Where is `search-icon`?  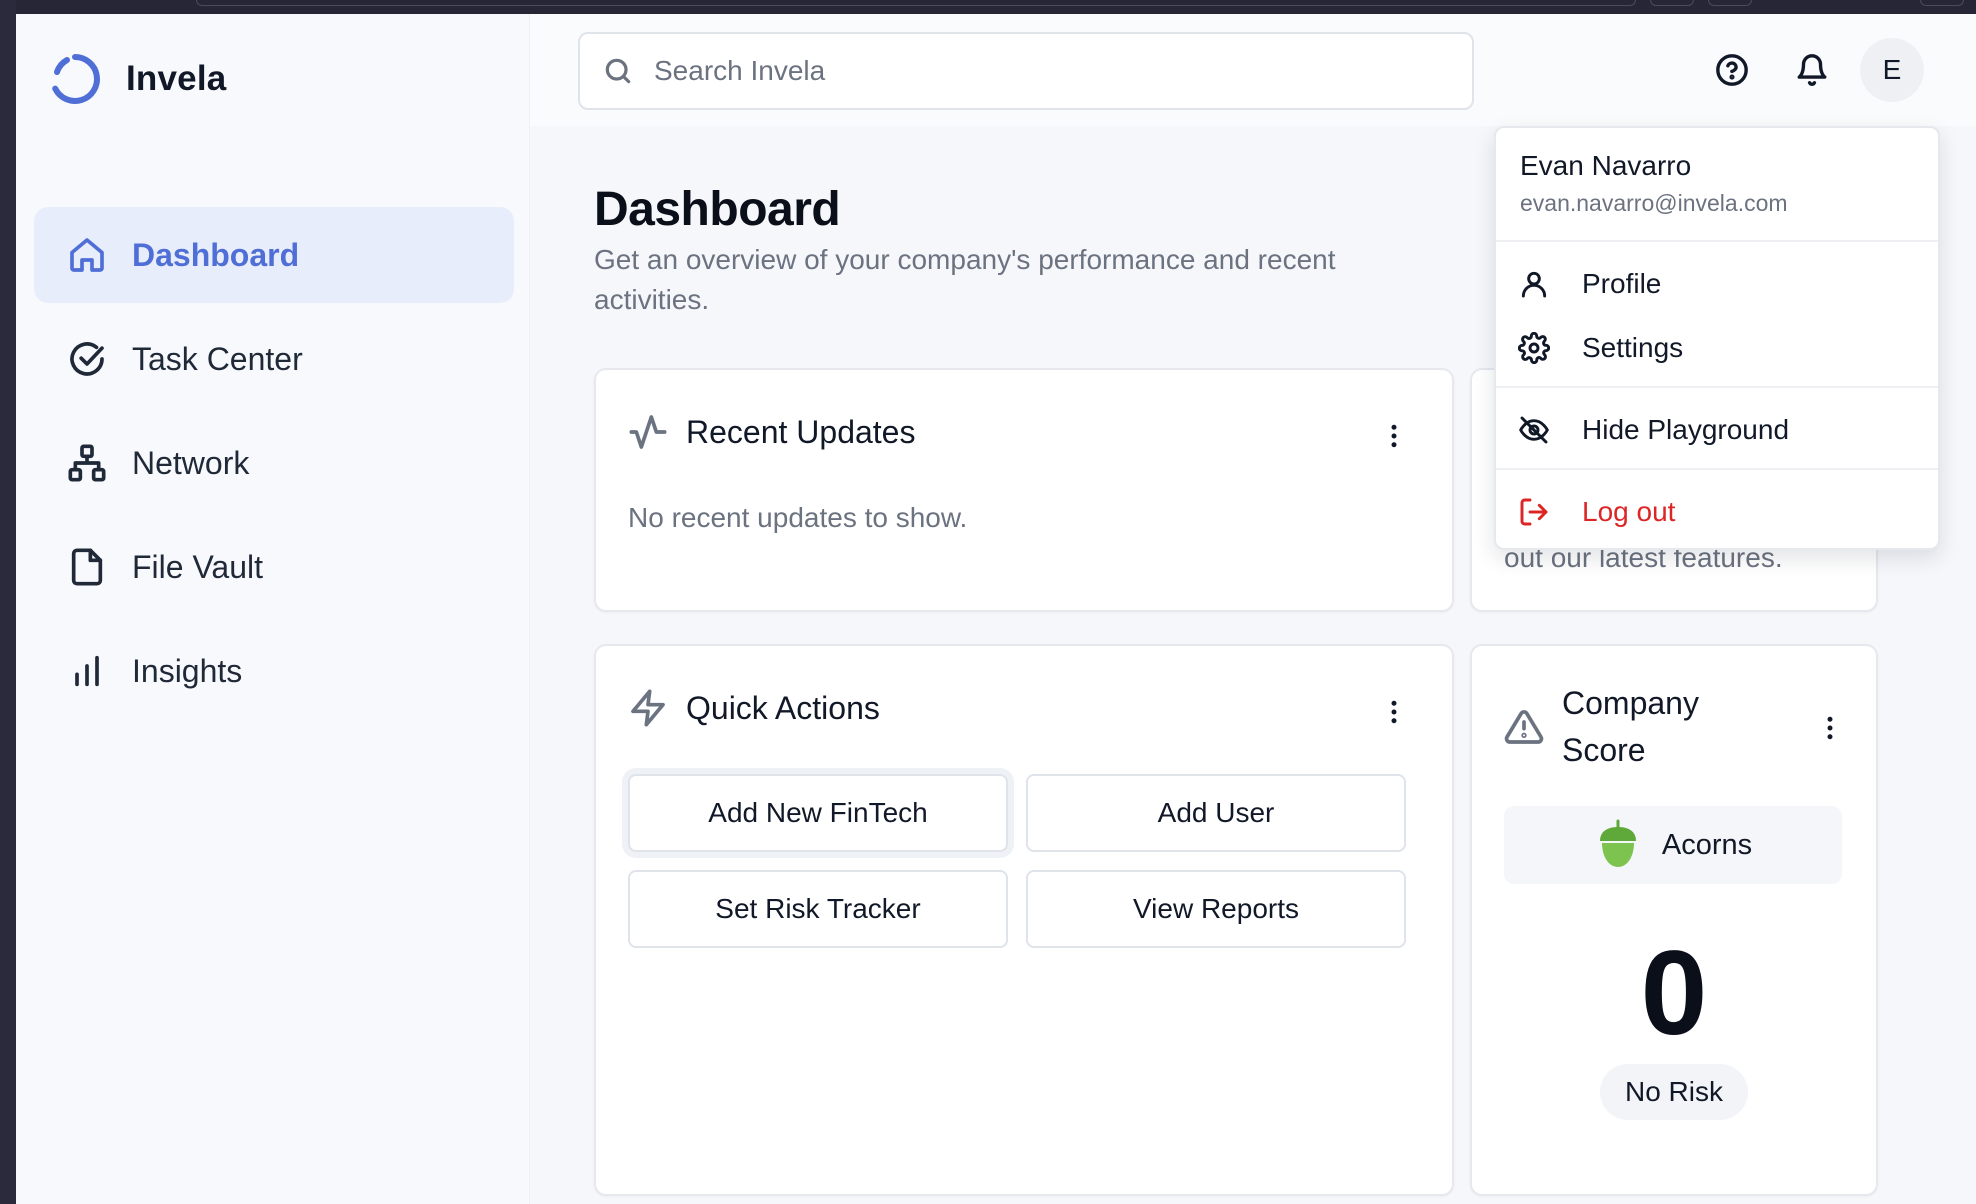
search-icon is located at coordinates (618, 71).